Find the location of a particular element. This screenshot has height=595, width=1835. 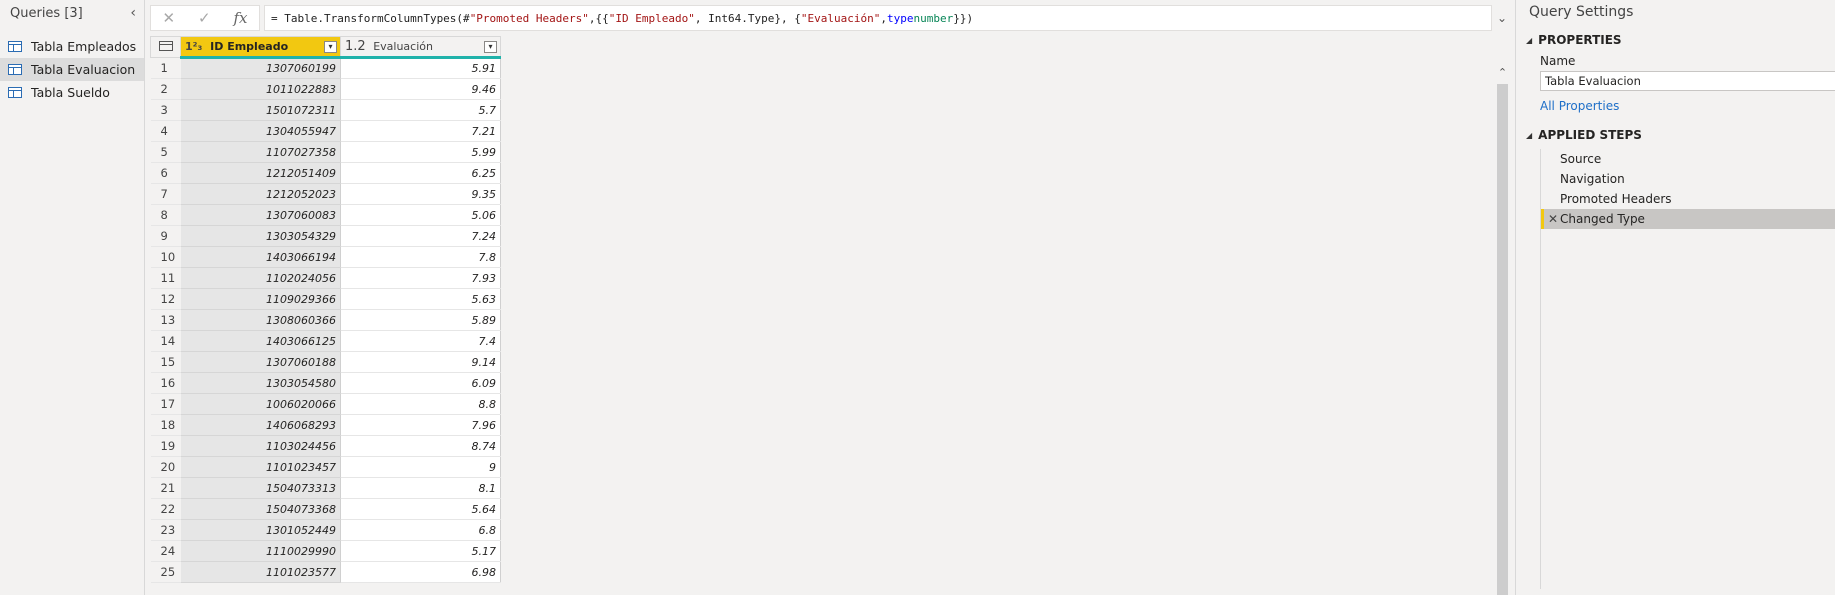

cell-evaluacion: 7.24 is located at coordinates (420, 236).